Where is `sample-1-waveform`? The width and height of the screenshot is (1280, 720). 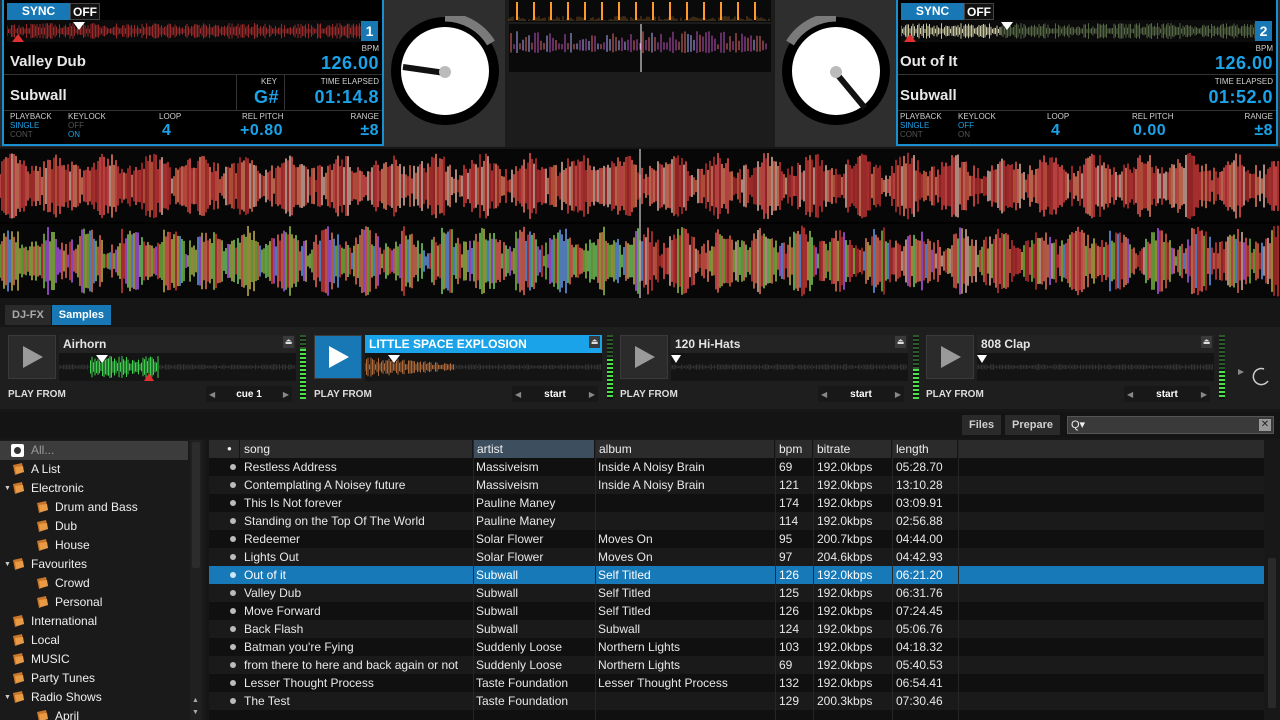 sample-1-waveform is located at coordinates (177, 367).